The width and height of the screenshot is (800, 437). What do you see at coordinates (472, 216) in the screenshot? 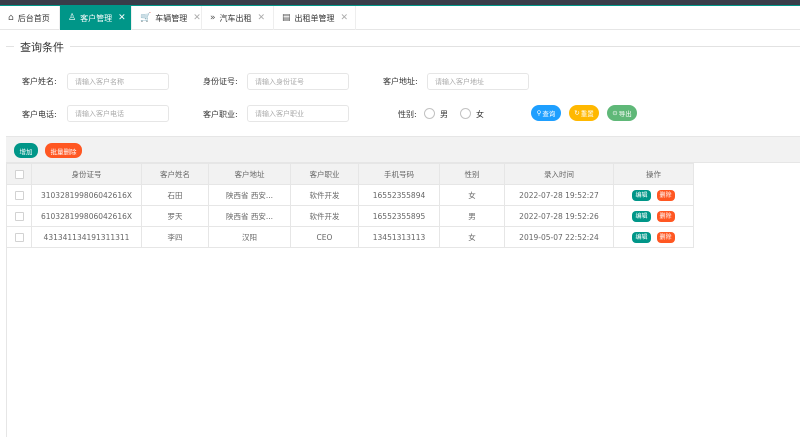
I see `gender-cell: 男` at bounding box center [472, 216].